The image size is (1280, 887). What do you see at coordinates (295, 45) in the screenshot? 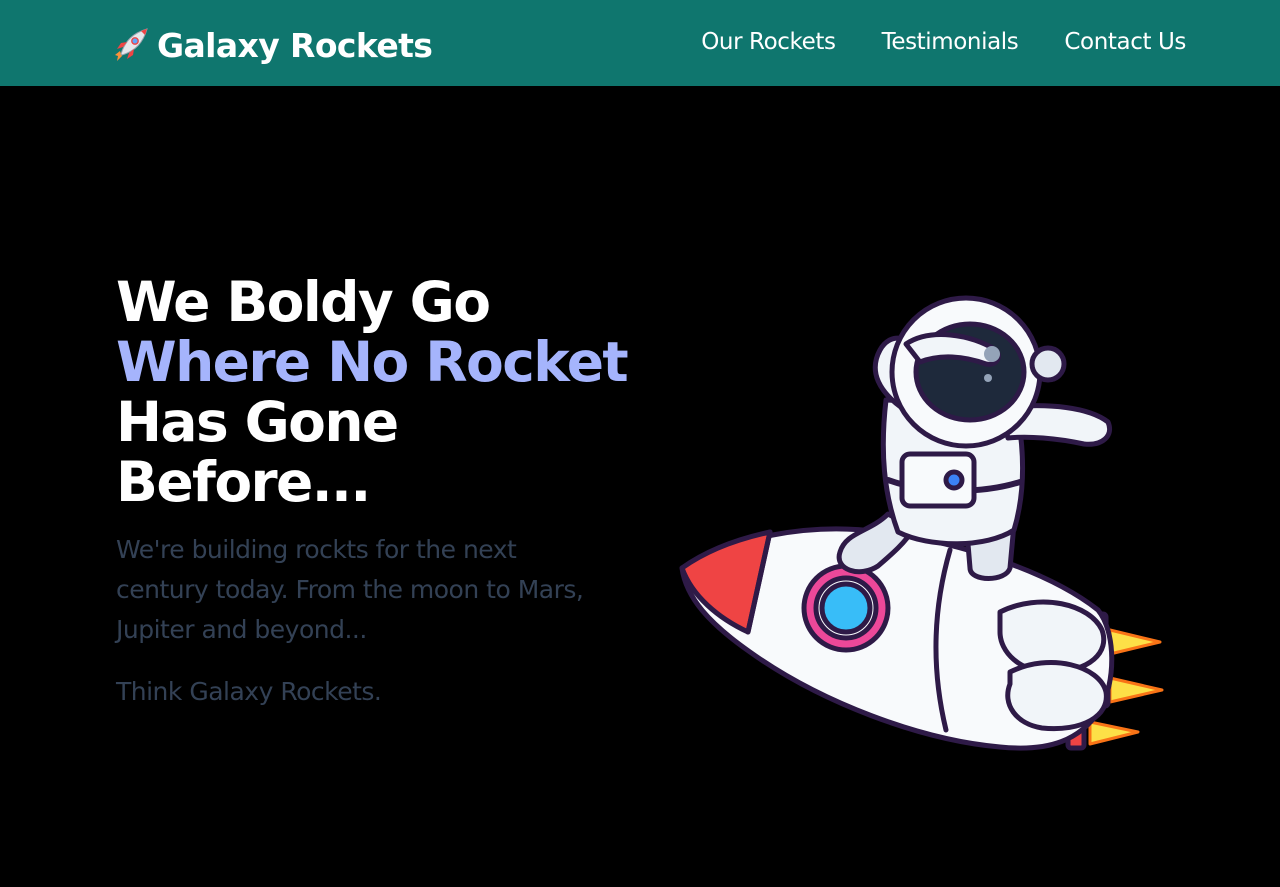
I see `brand-name: Galaxy Rockets` at bounding box center [295, 45].